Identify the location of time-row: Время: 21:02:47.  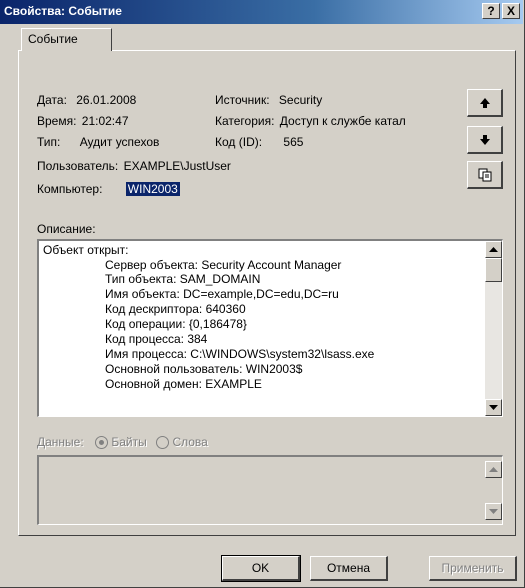
(83, 121).